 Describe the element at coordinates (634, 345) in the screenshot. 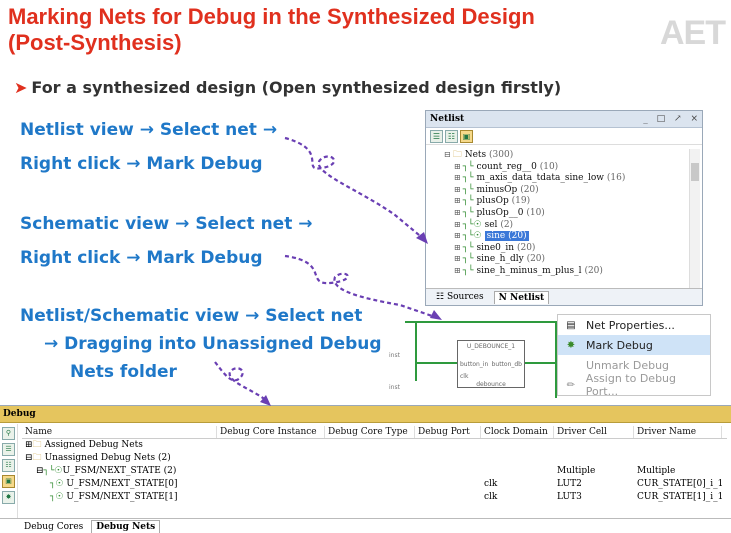

I see `menu-mark-debug: ✸ Mark Debug` at that location.